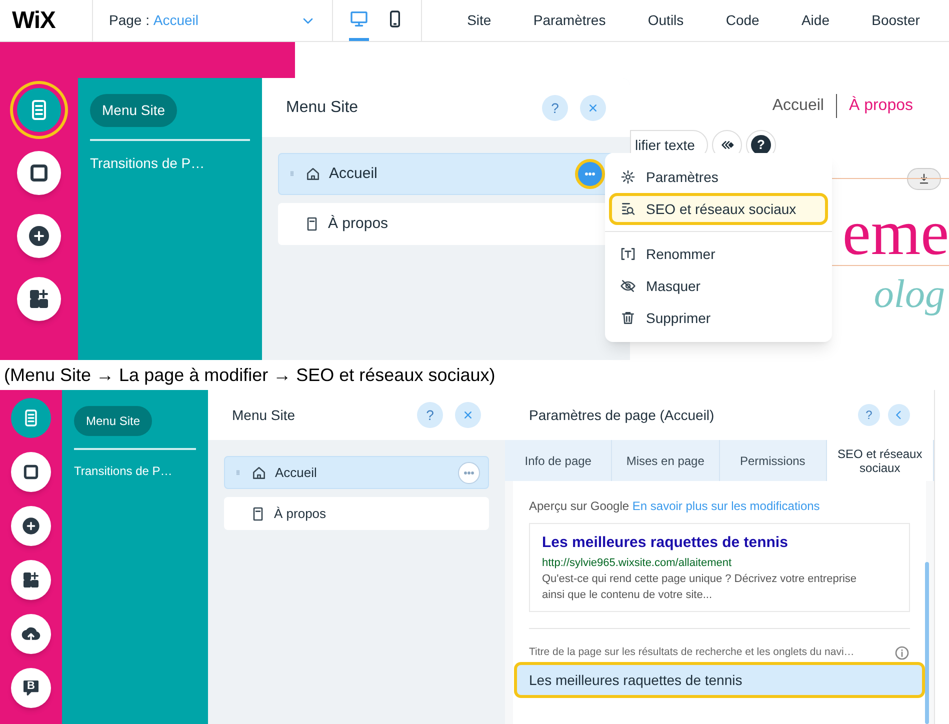  Describe the element at coordinates (798, 106) in the screenshot. I see `site-nav-link: Accueil` at that location.